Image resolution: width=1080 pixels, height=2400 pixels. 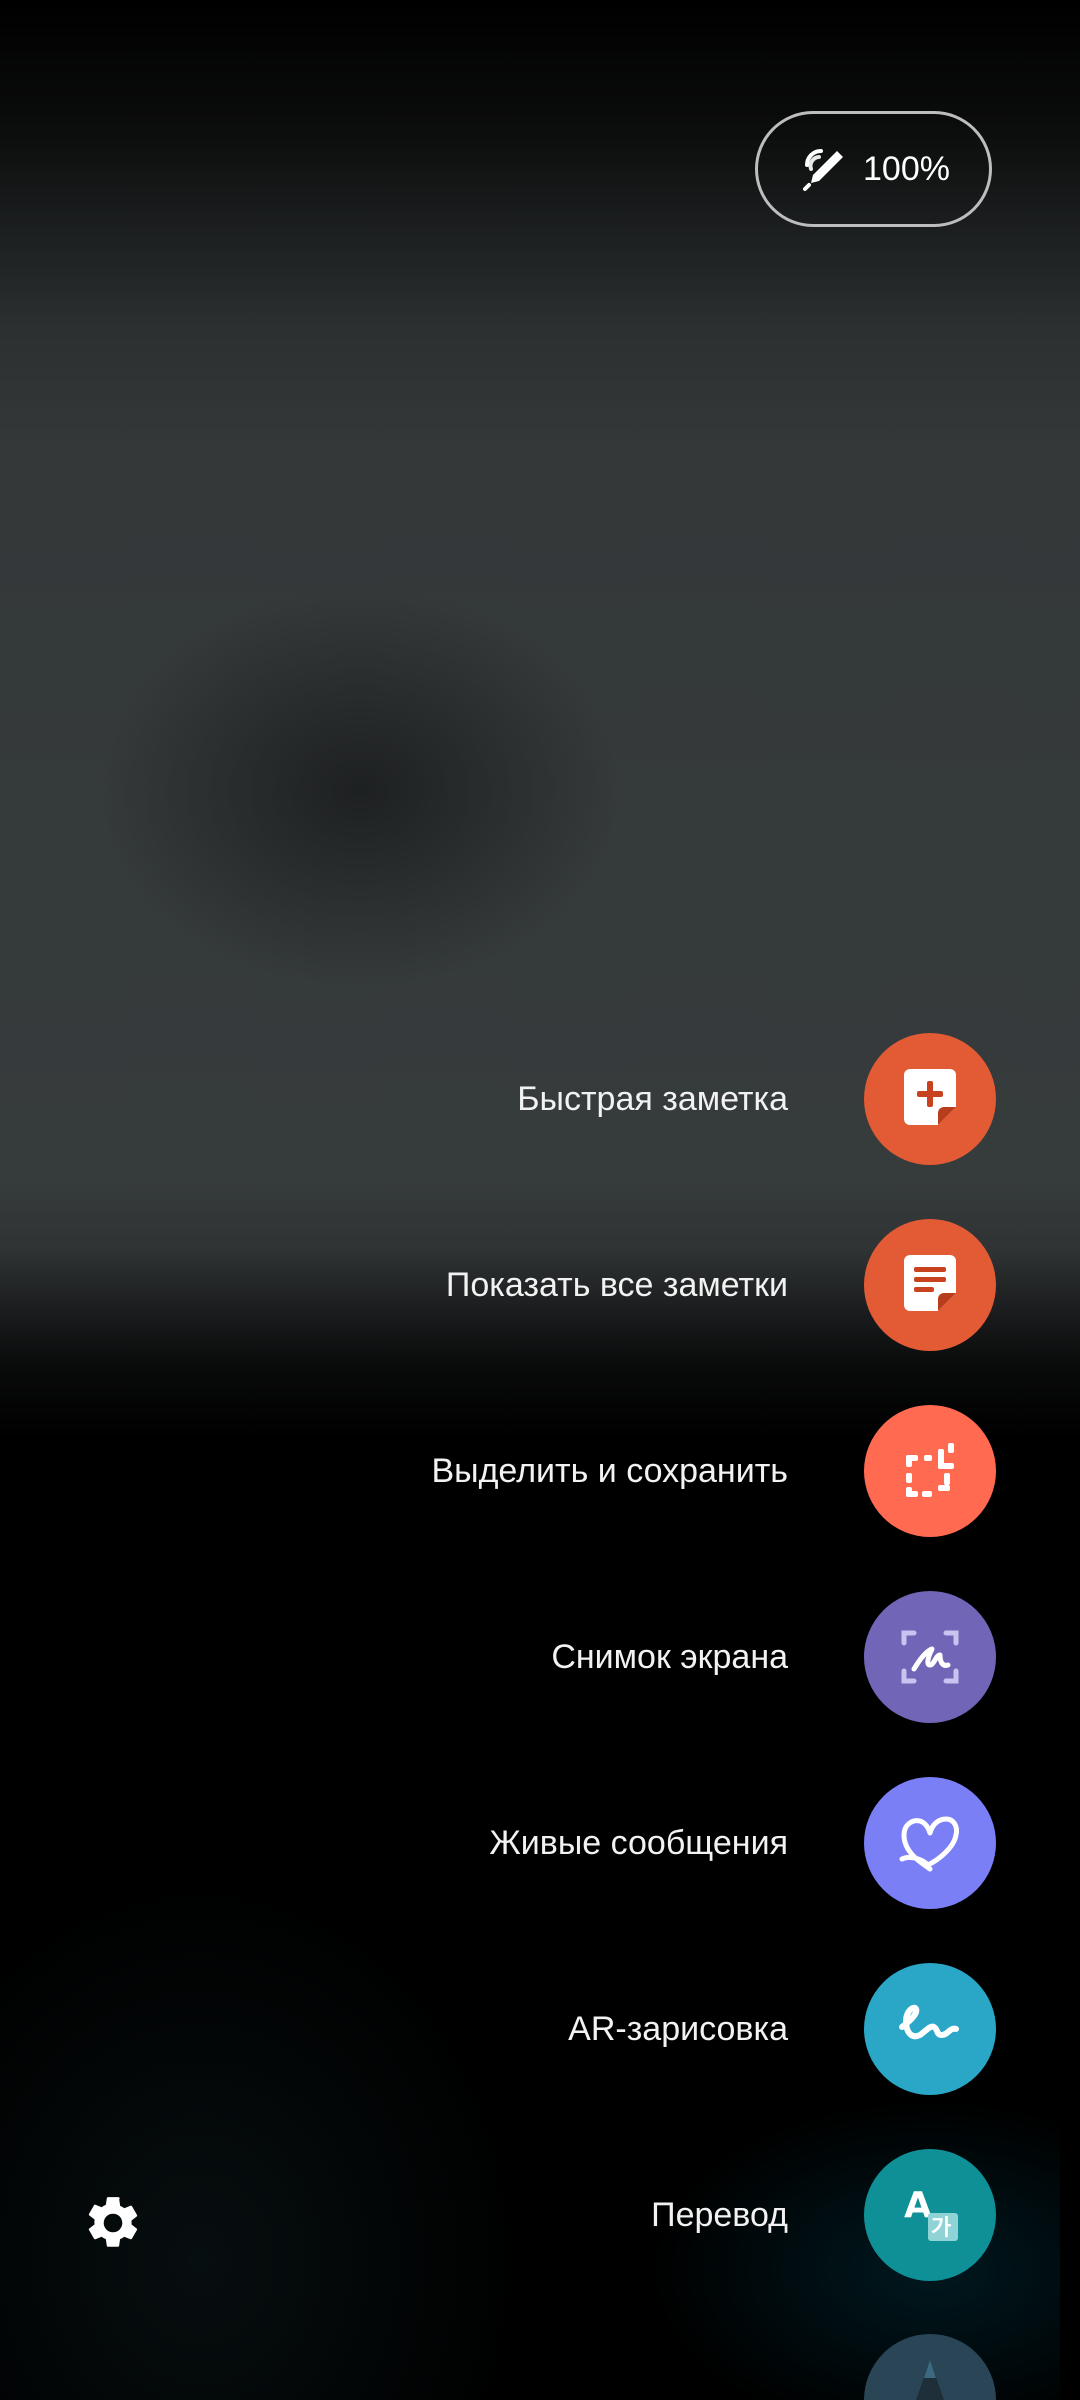 I want to click on live-message-button, so click(x=930, y=1843).